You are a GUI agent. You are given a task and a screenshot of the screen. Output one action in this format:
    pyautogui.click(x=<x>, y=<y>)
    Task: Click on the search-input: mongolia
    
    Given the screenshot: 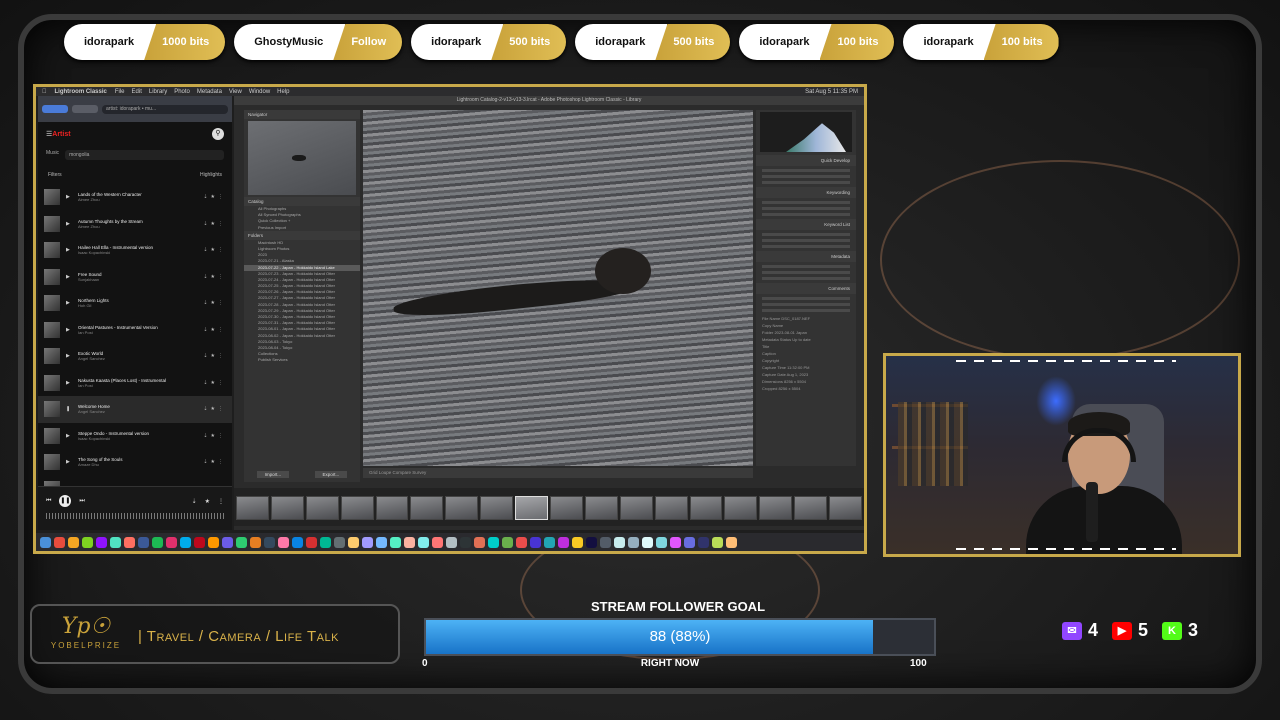 What is the action you would take?
    pyautogui.click(x=144, y=155)
    